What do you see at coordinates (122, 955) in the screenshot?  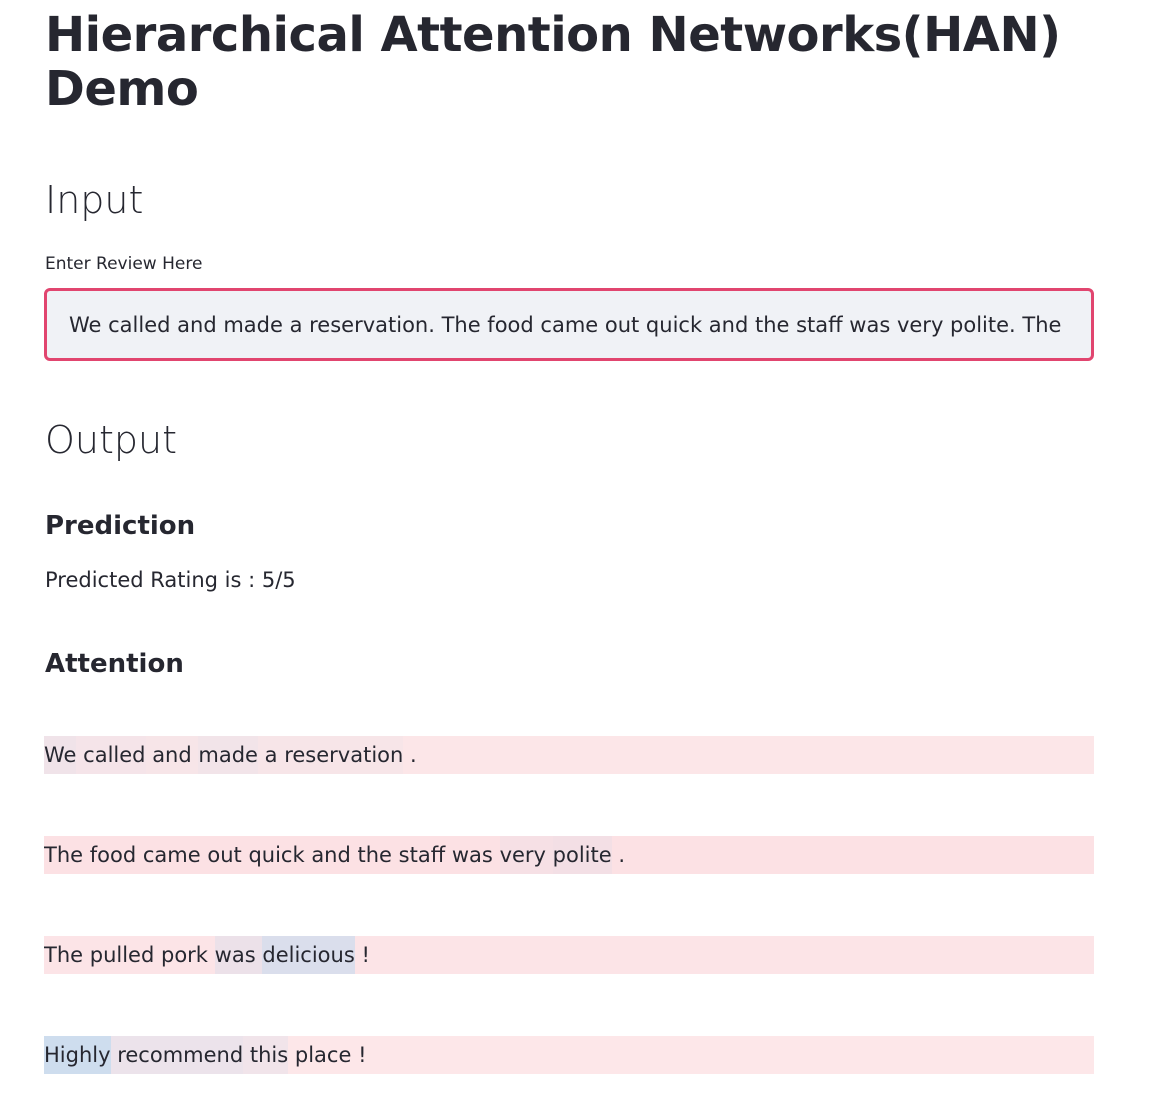 I see `attention-word: pulled` at bounding box center [122, 955].